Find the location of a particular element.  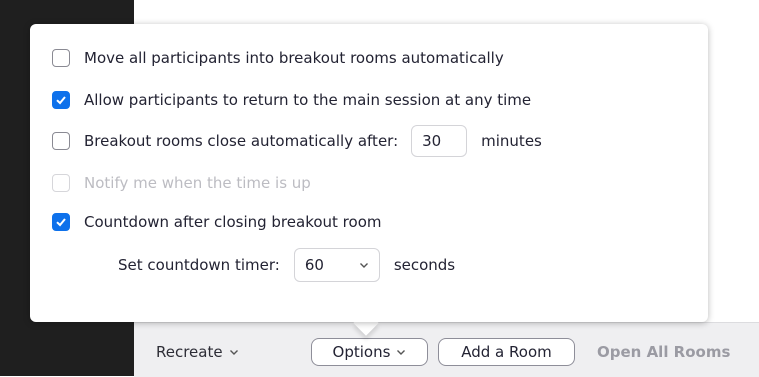

countdown-timer-select: 60 is located at coordinates (336, 265).